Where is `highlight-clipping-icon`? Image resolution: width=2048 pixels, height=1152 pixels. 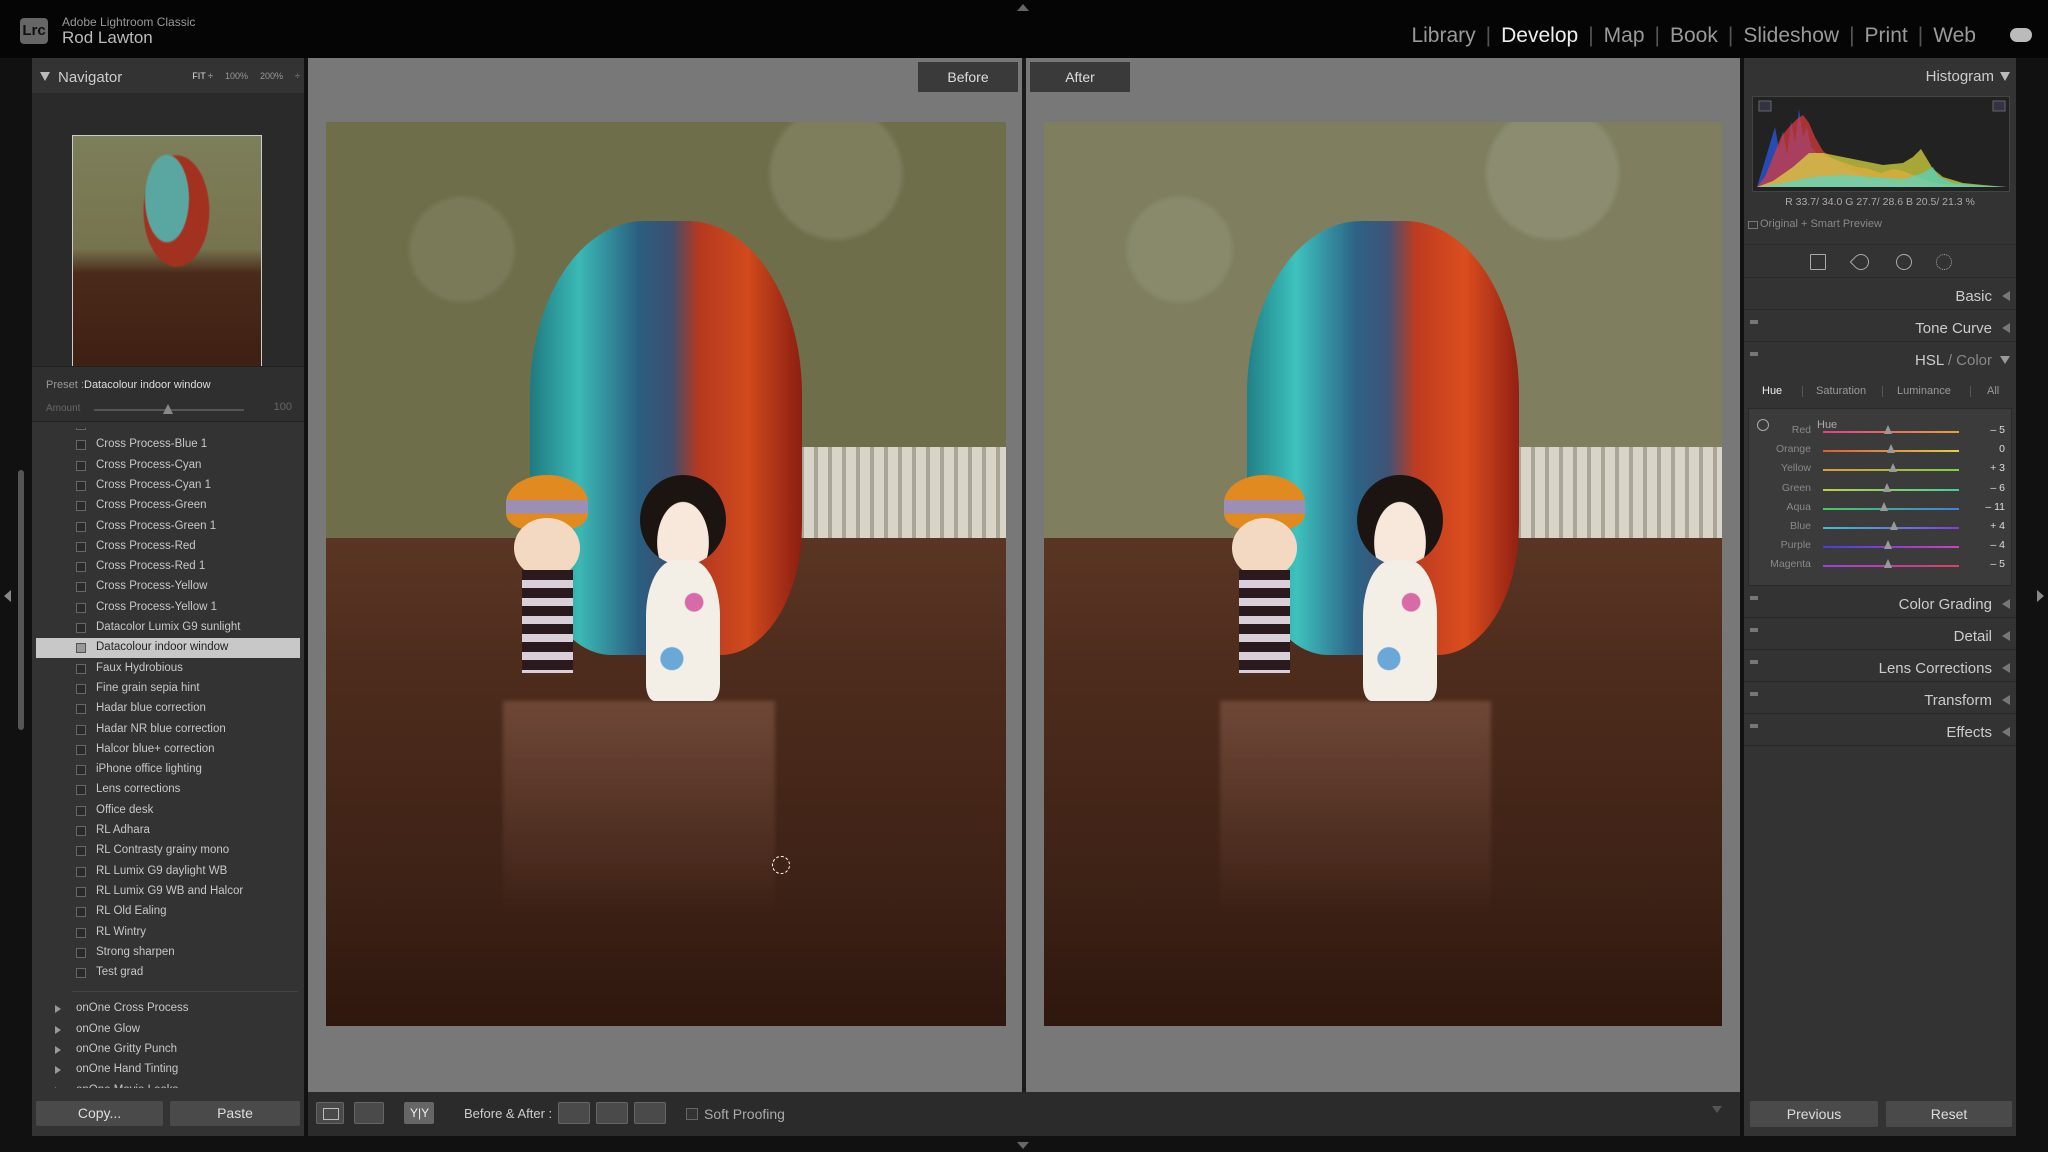 highlight-clipping-icon is located at coordinates (1999, 106).